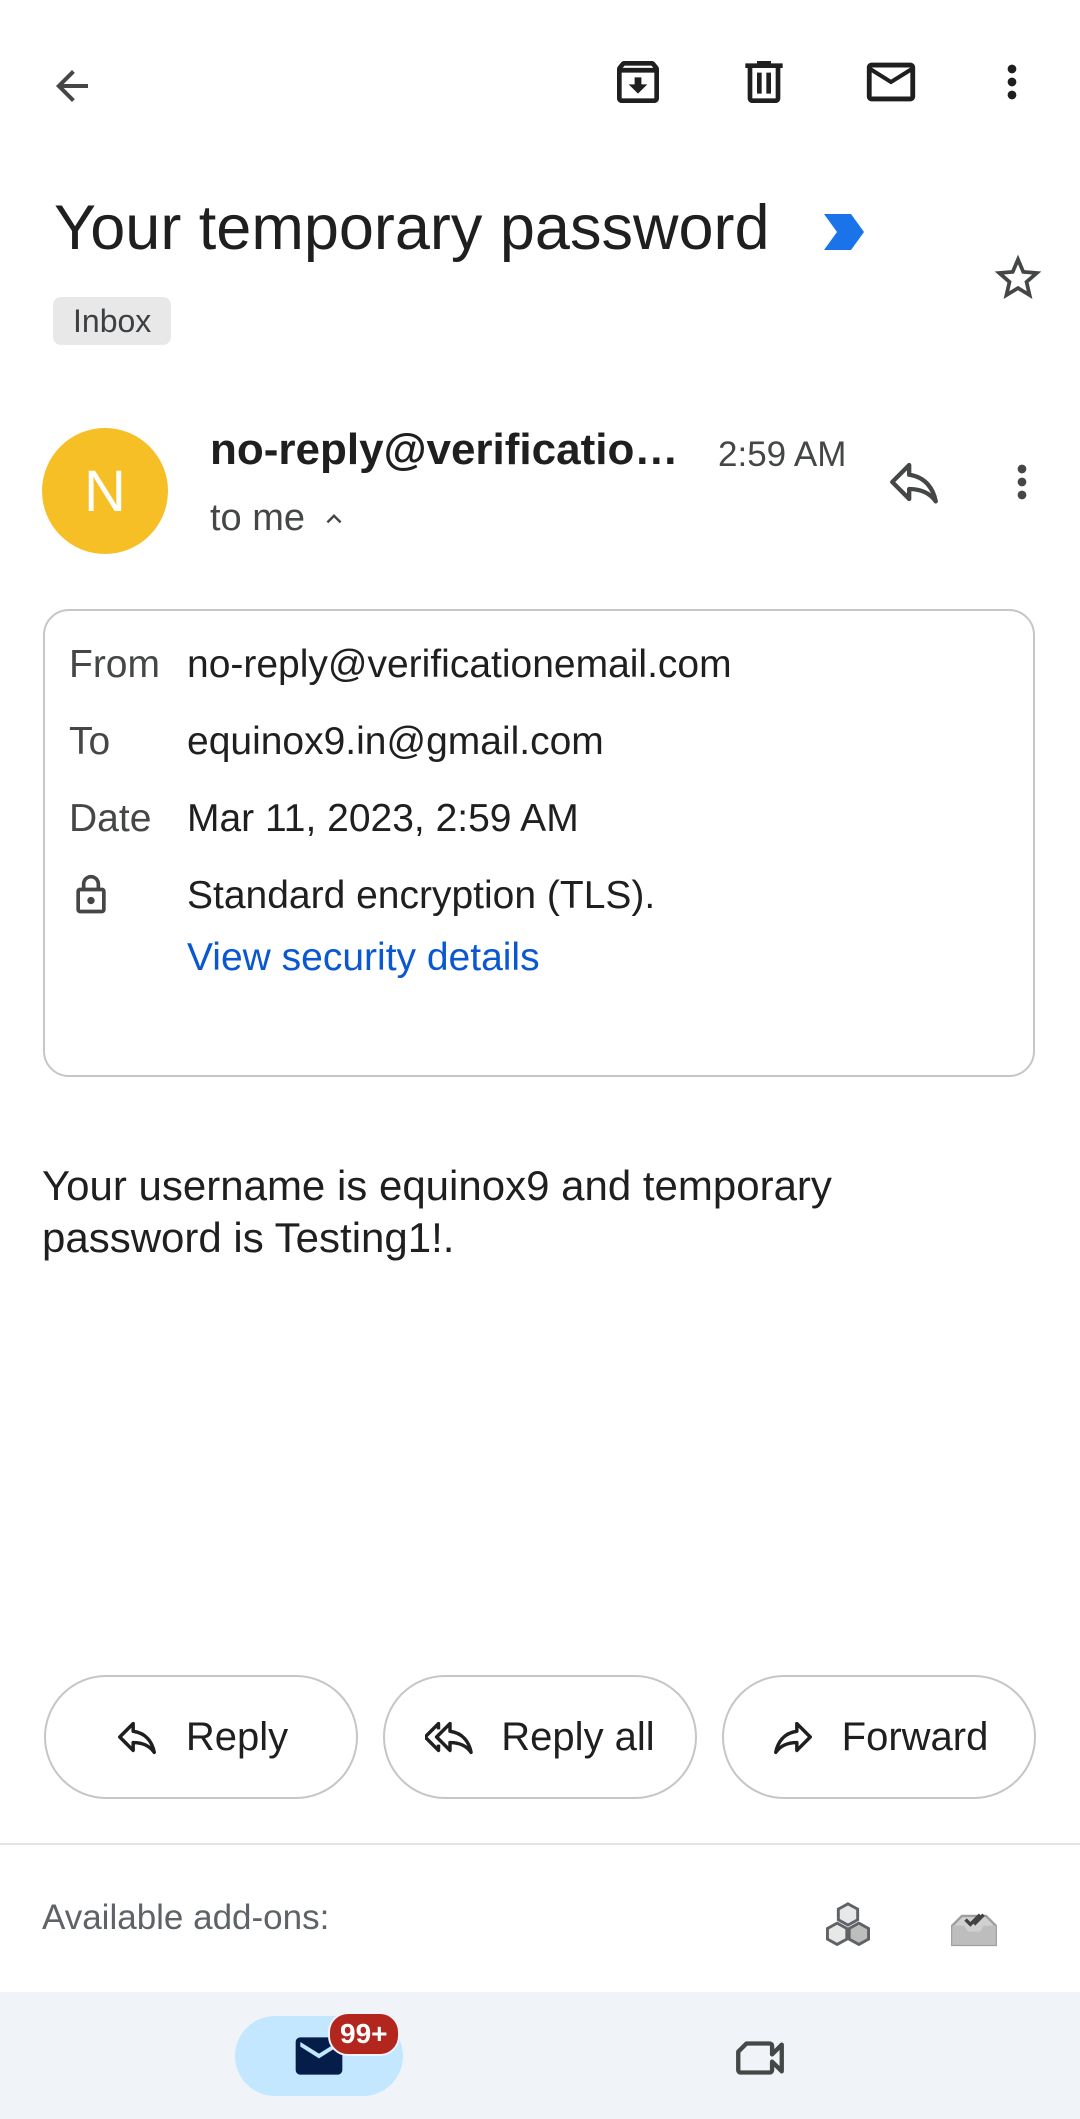 The height and width of the screenshot is (2119, 1080). Describe the element at coordinates (540, 85) in the screenshot. I see `top-toolbar` at that location.